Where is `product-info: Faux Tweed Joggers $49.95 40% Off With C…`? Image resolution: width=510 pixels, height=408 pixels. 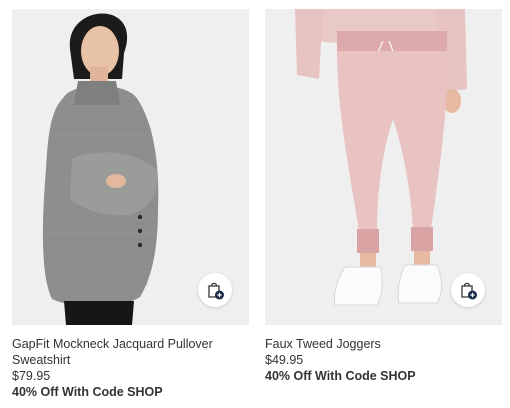 product-info: Faux Tweed Joggers $49.95 40% Off With C… is located at coordinates (383, 360).